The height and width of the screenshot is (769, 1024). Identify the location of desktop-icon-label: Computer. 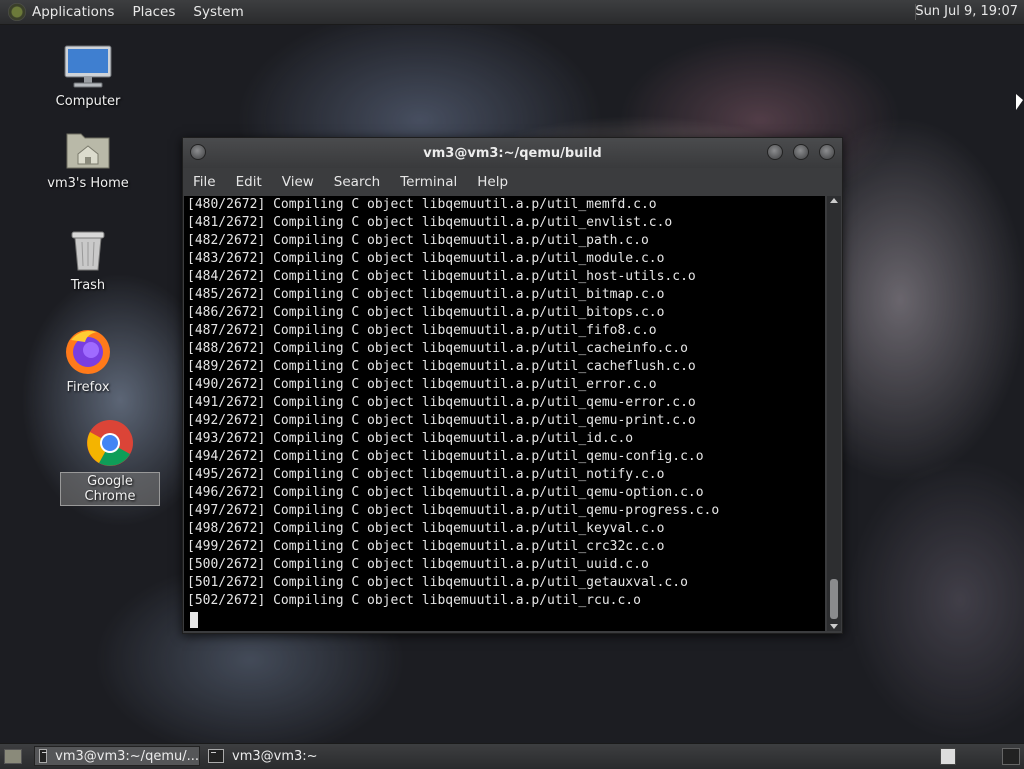
(88, 101).